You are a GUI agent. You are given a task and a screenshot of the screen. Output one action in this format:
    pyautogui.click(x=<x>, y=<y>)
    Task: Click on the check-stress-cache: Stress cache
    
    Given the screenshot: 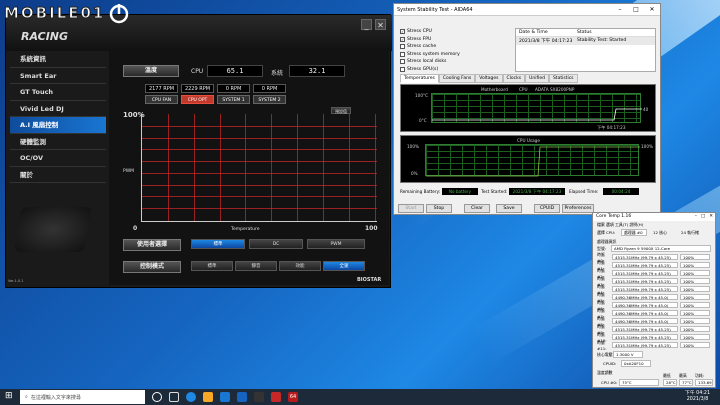 What is the action you would take?
    pyautogui.click(x=430, y=47)
    